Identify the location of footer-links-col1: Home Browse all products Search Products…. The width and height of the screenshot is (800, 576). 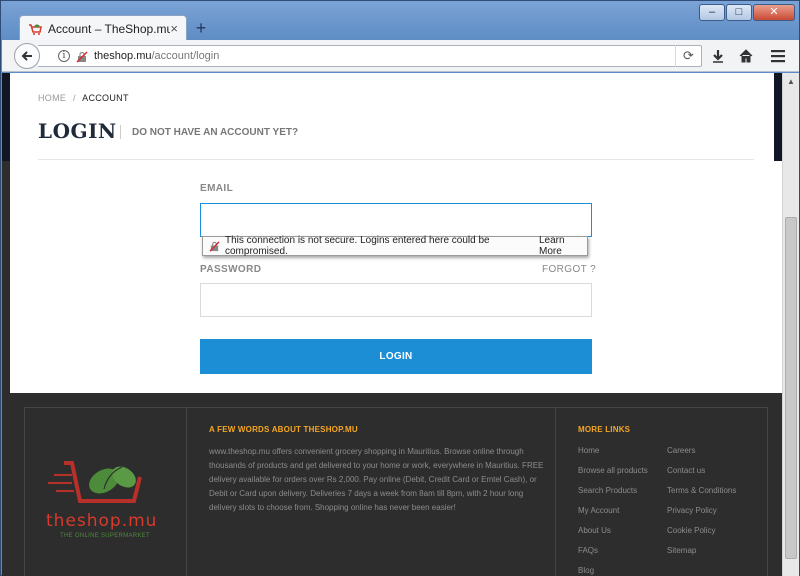
(613, 510).